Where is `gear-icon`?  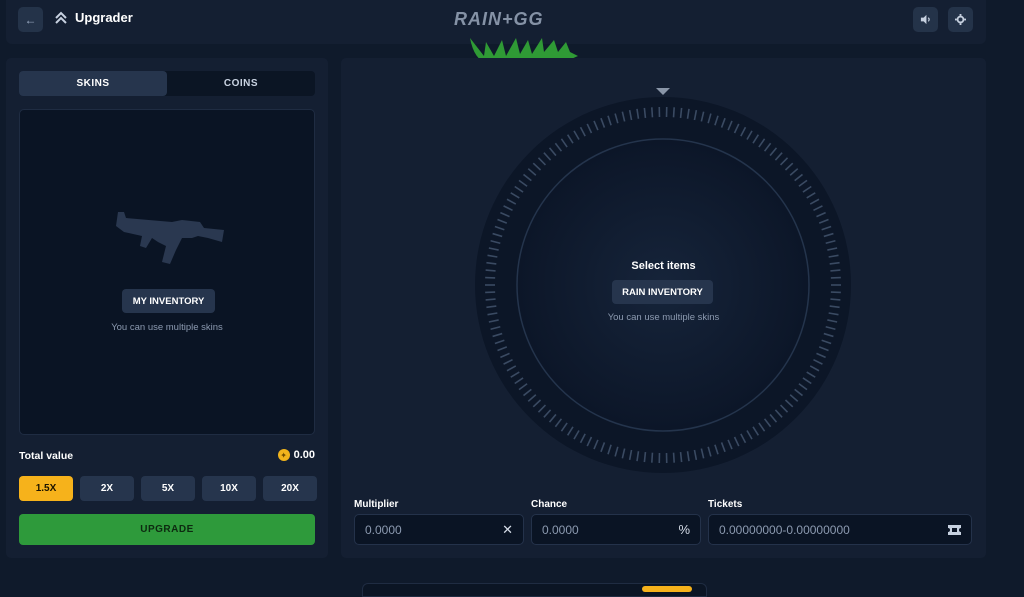 gear-icon is located at coordinates (960, 19).